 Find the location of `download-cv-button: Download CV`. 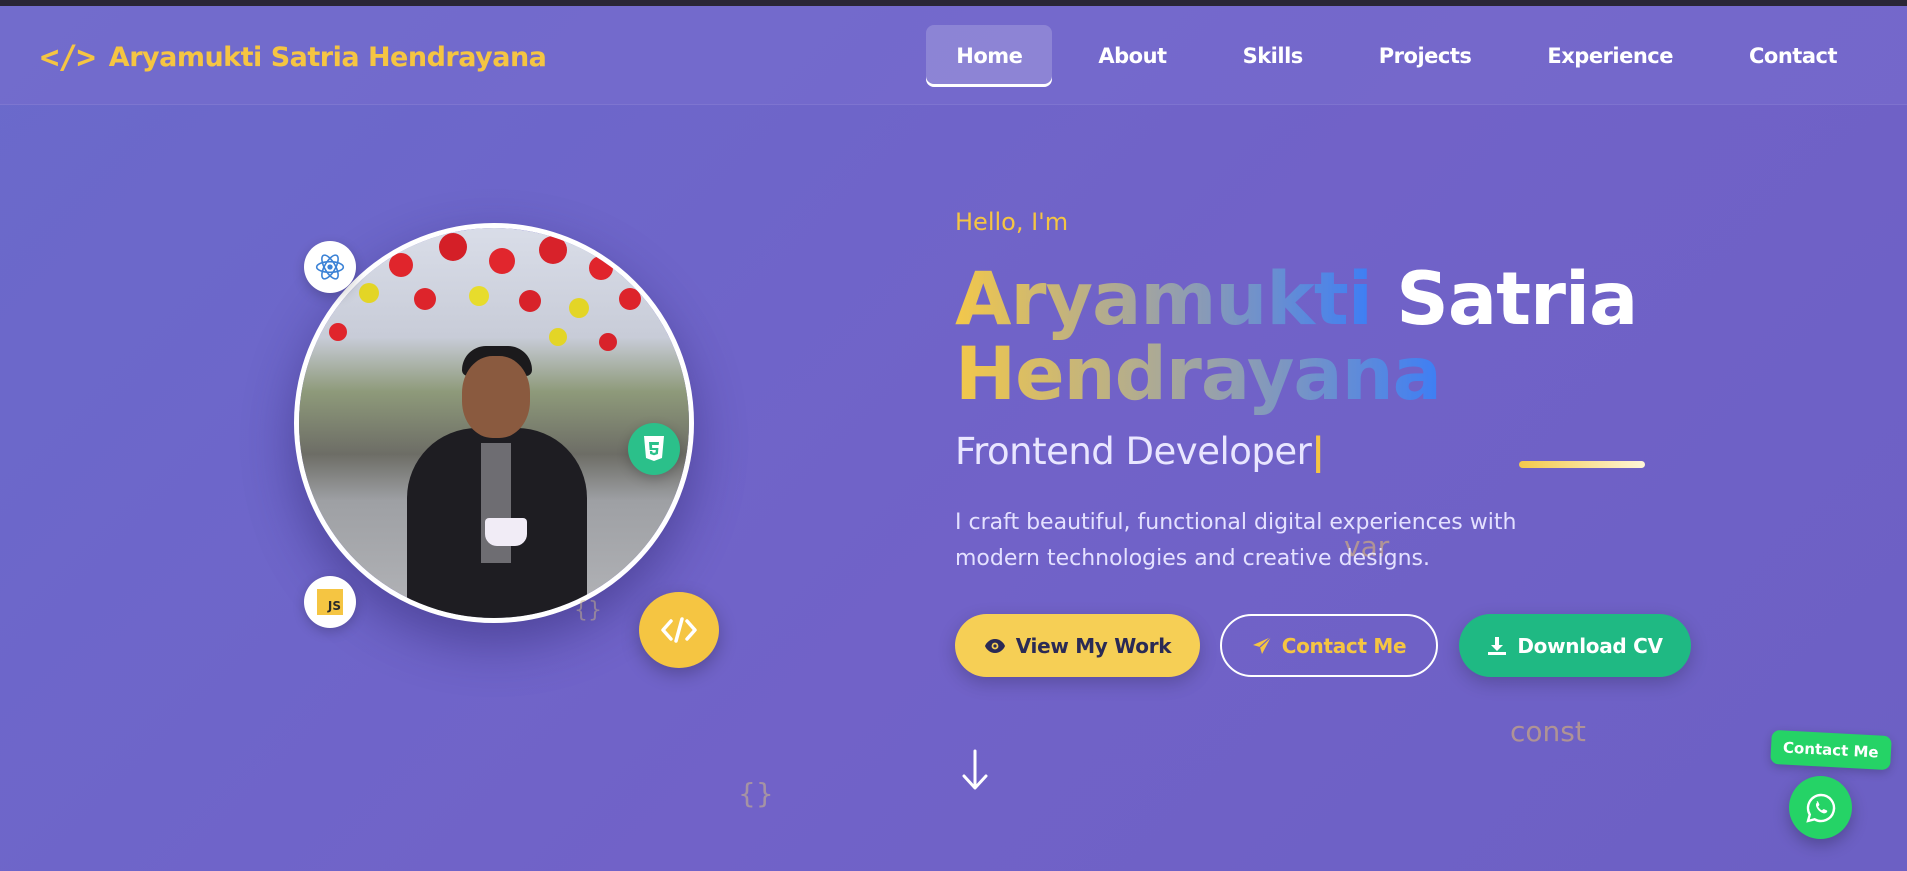

download-cv-button: Download CV is located at coordinates (1575, 645).